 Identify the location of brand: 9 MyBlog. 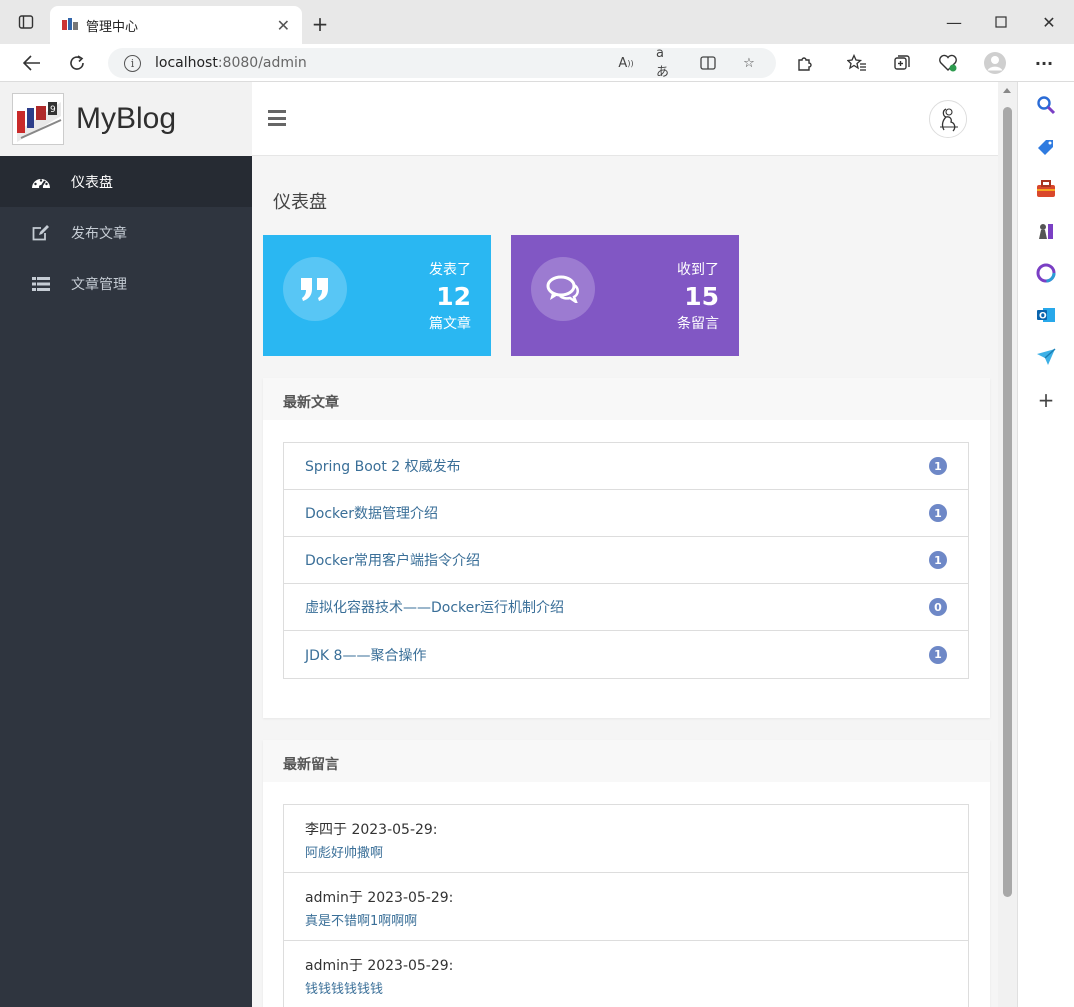
(126, 119).